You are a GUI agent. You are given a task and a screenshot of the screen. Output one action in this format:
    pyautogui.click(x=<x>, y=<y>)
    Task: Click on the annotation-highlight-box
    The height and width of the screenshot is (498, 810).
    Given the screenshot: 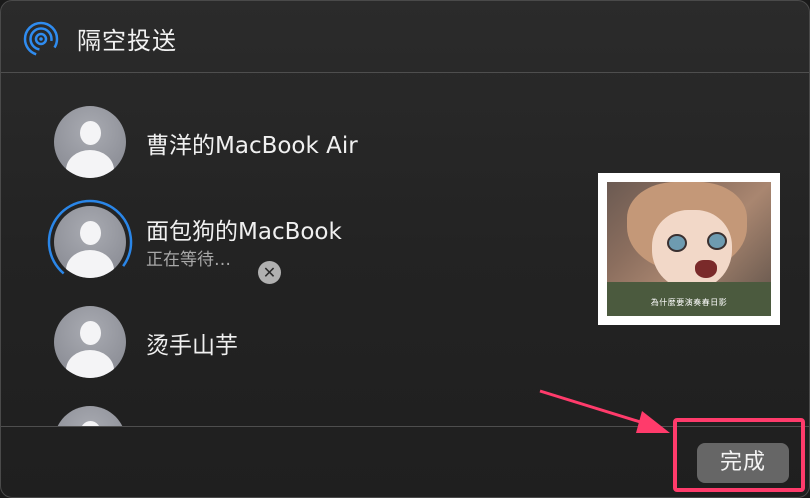 What is the action you would take?
    pyautogui.click(x=739, y=455)
    